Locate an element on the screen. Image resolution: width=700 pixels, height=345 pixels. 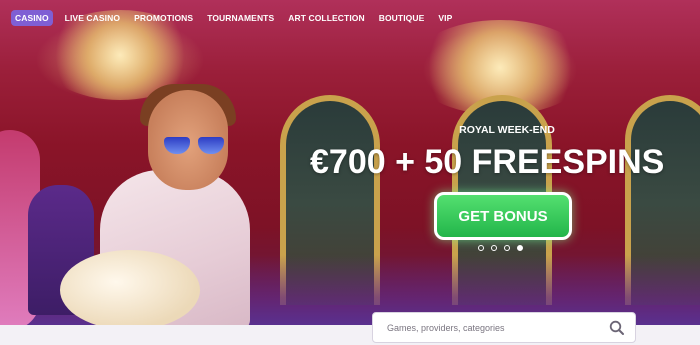
search-input is located at coordinates (496, 327).